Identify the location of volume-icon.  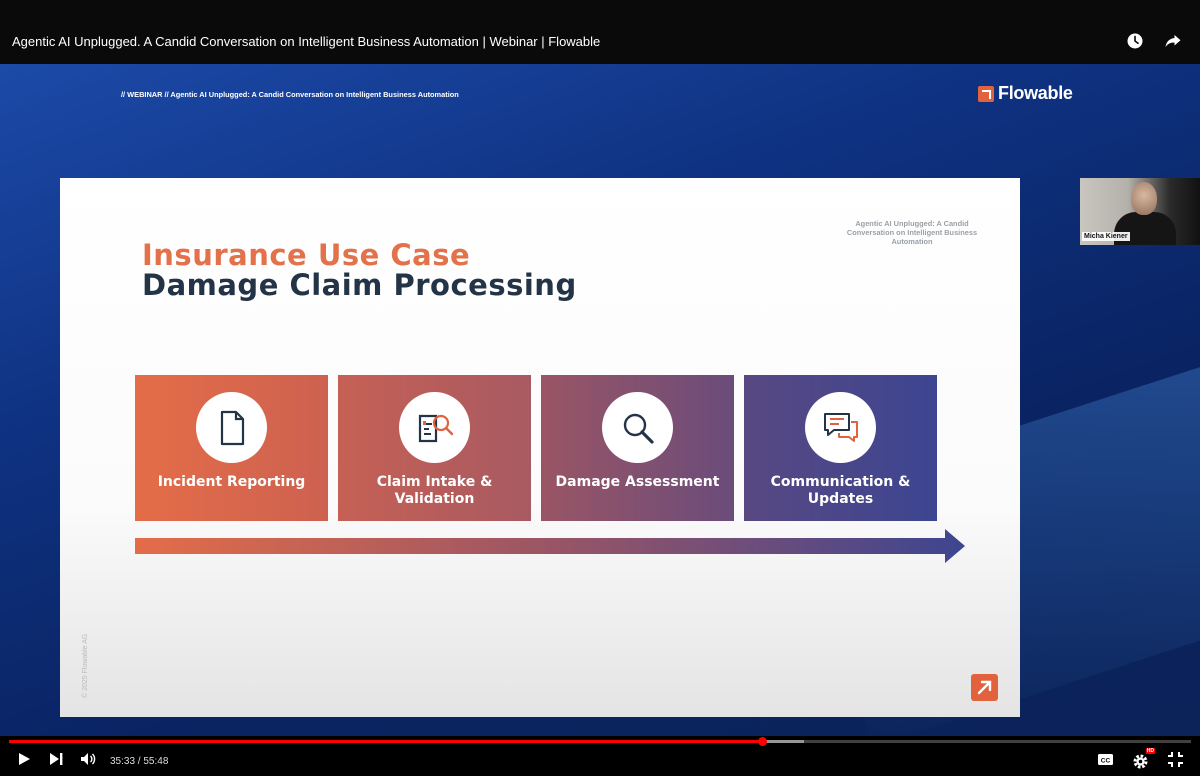
(88, 759).